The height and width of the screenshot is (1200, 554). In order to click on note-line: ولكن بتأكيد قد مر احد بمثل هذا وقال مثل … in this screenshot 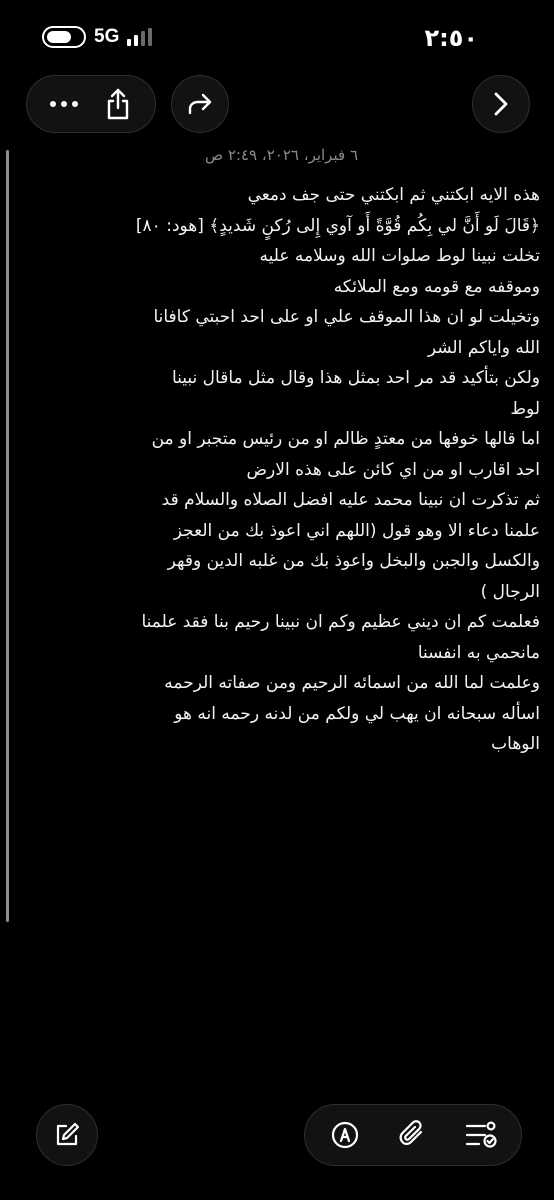, I will do `click(355, 378)`.